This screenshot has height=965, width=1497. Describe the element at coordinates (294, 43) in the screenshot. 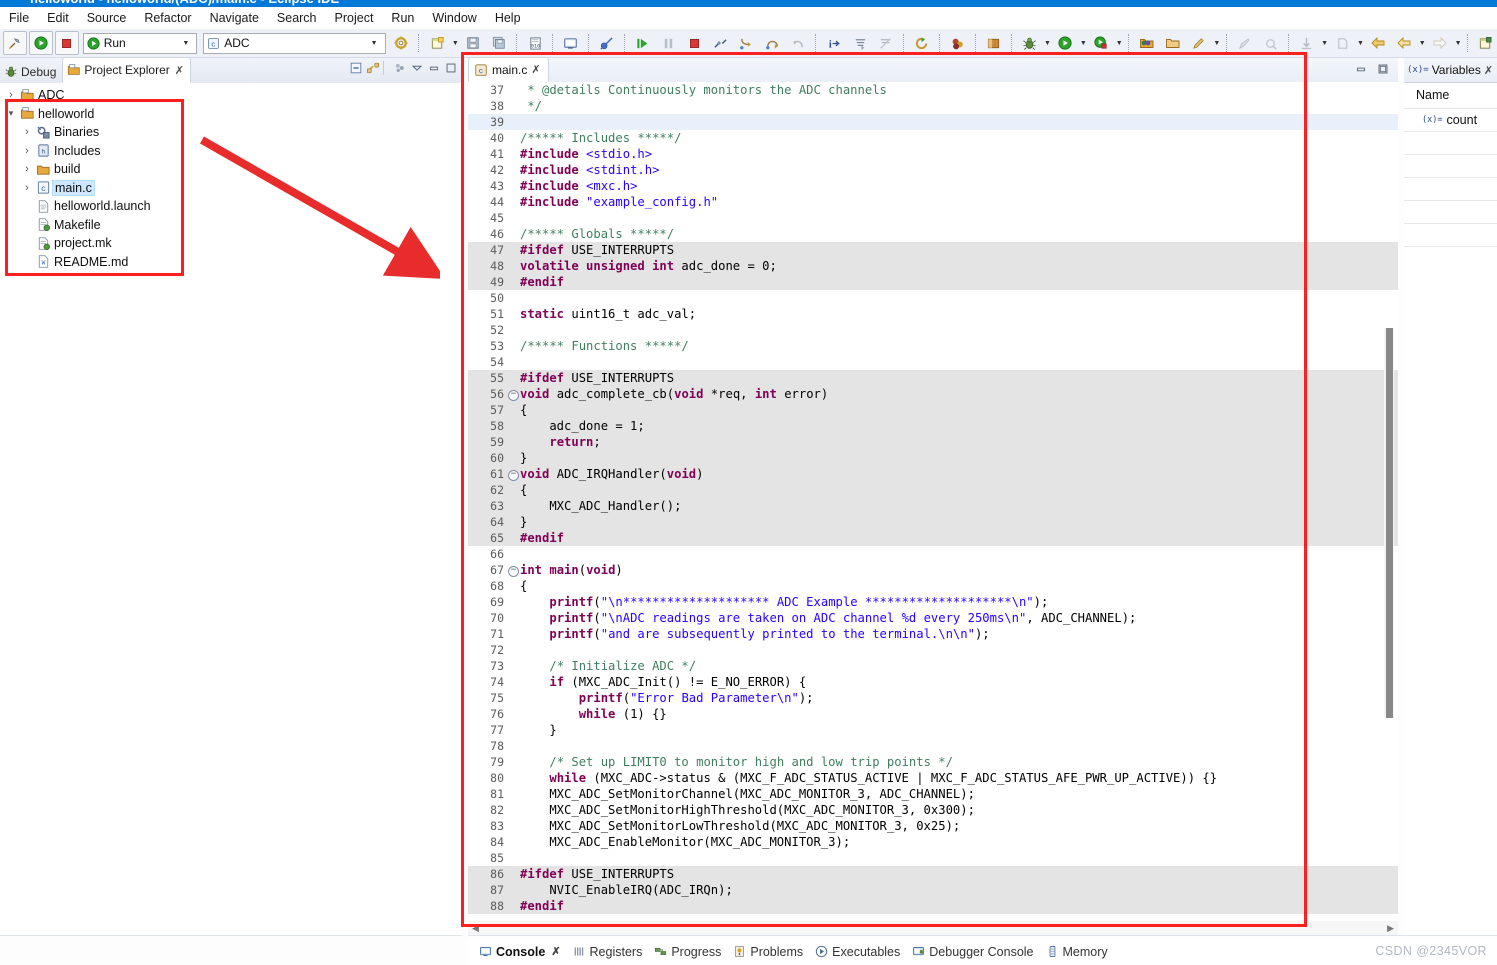

I see `launch-config-combo: c ADC ▼` at that location.